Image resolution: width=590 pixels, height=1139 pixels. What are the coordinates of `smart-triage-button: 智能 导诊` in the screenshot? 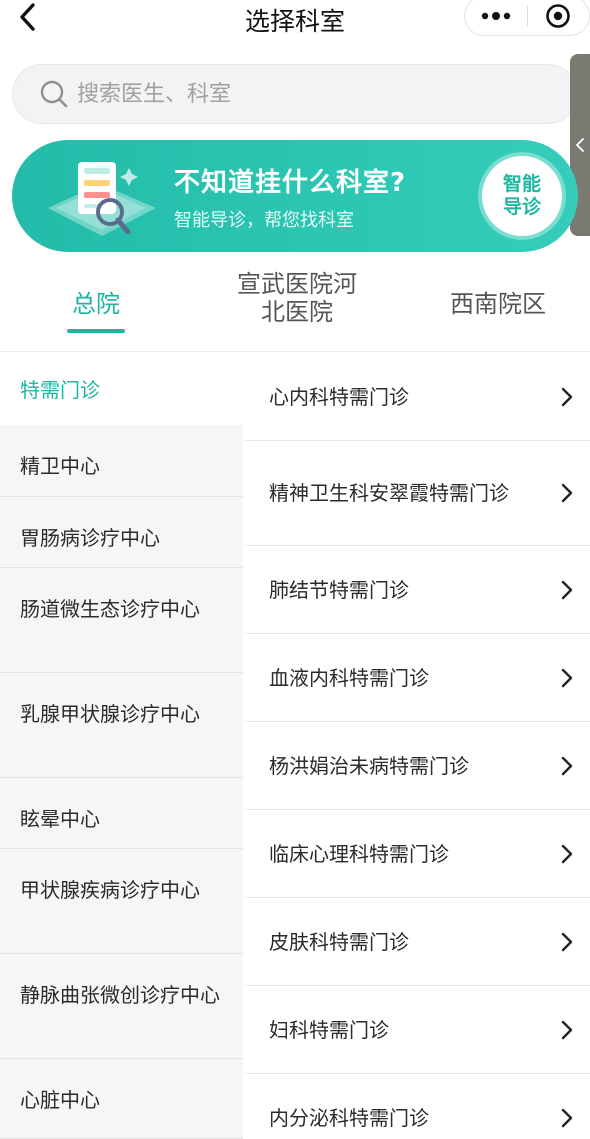 It's located at (522, 196).